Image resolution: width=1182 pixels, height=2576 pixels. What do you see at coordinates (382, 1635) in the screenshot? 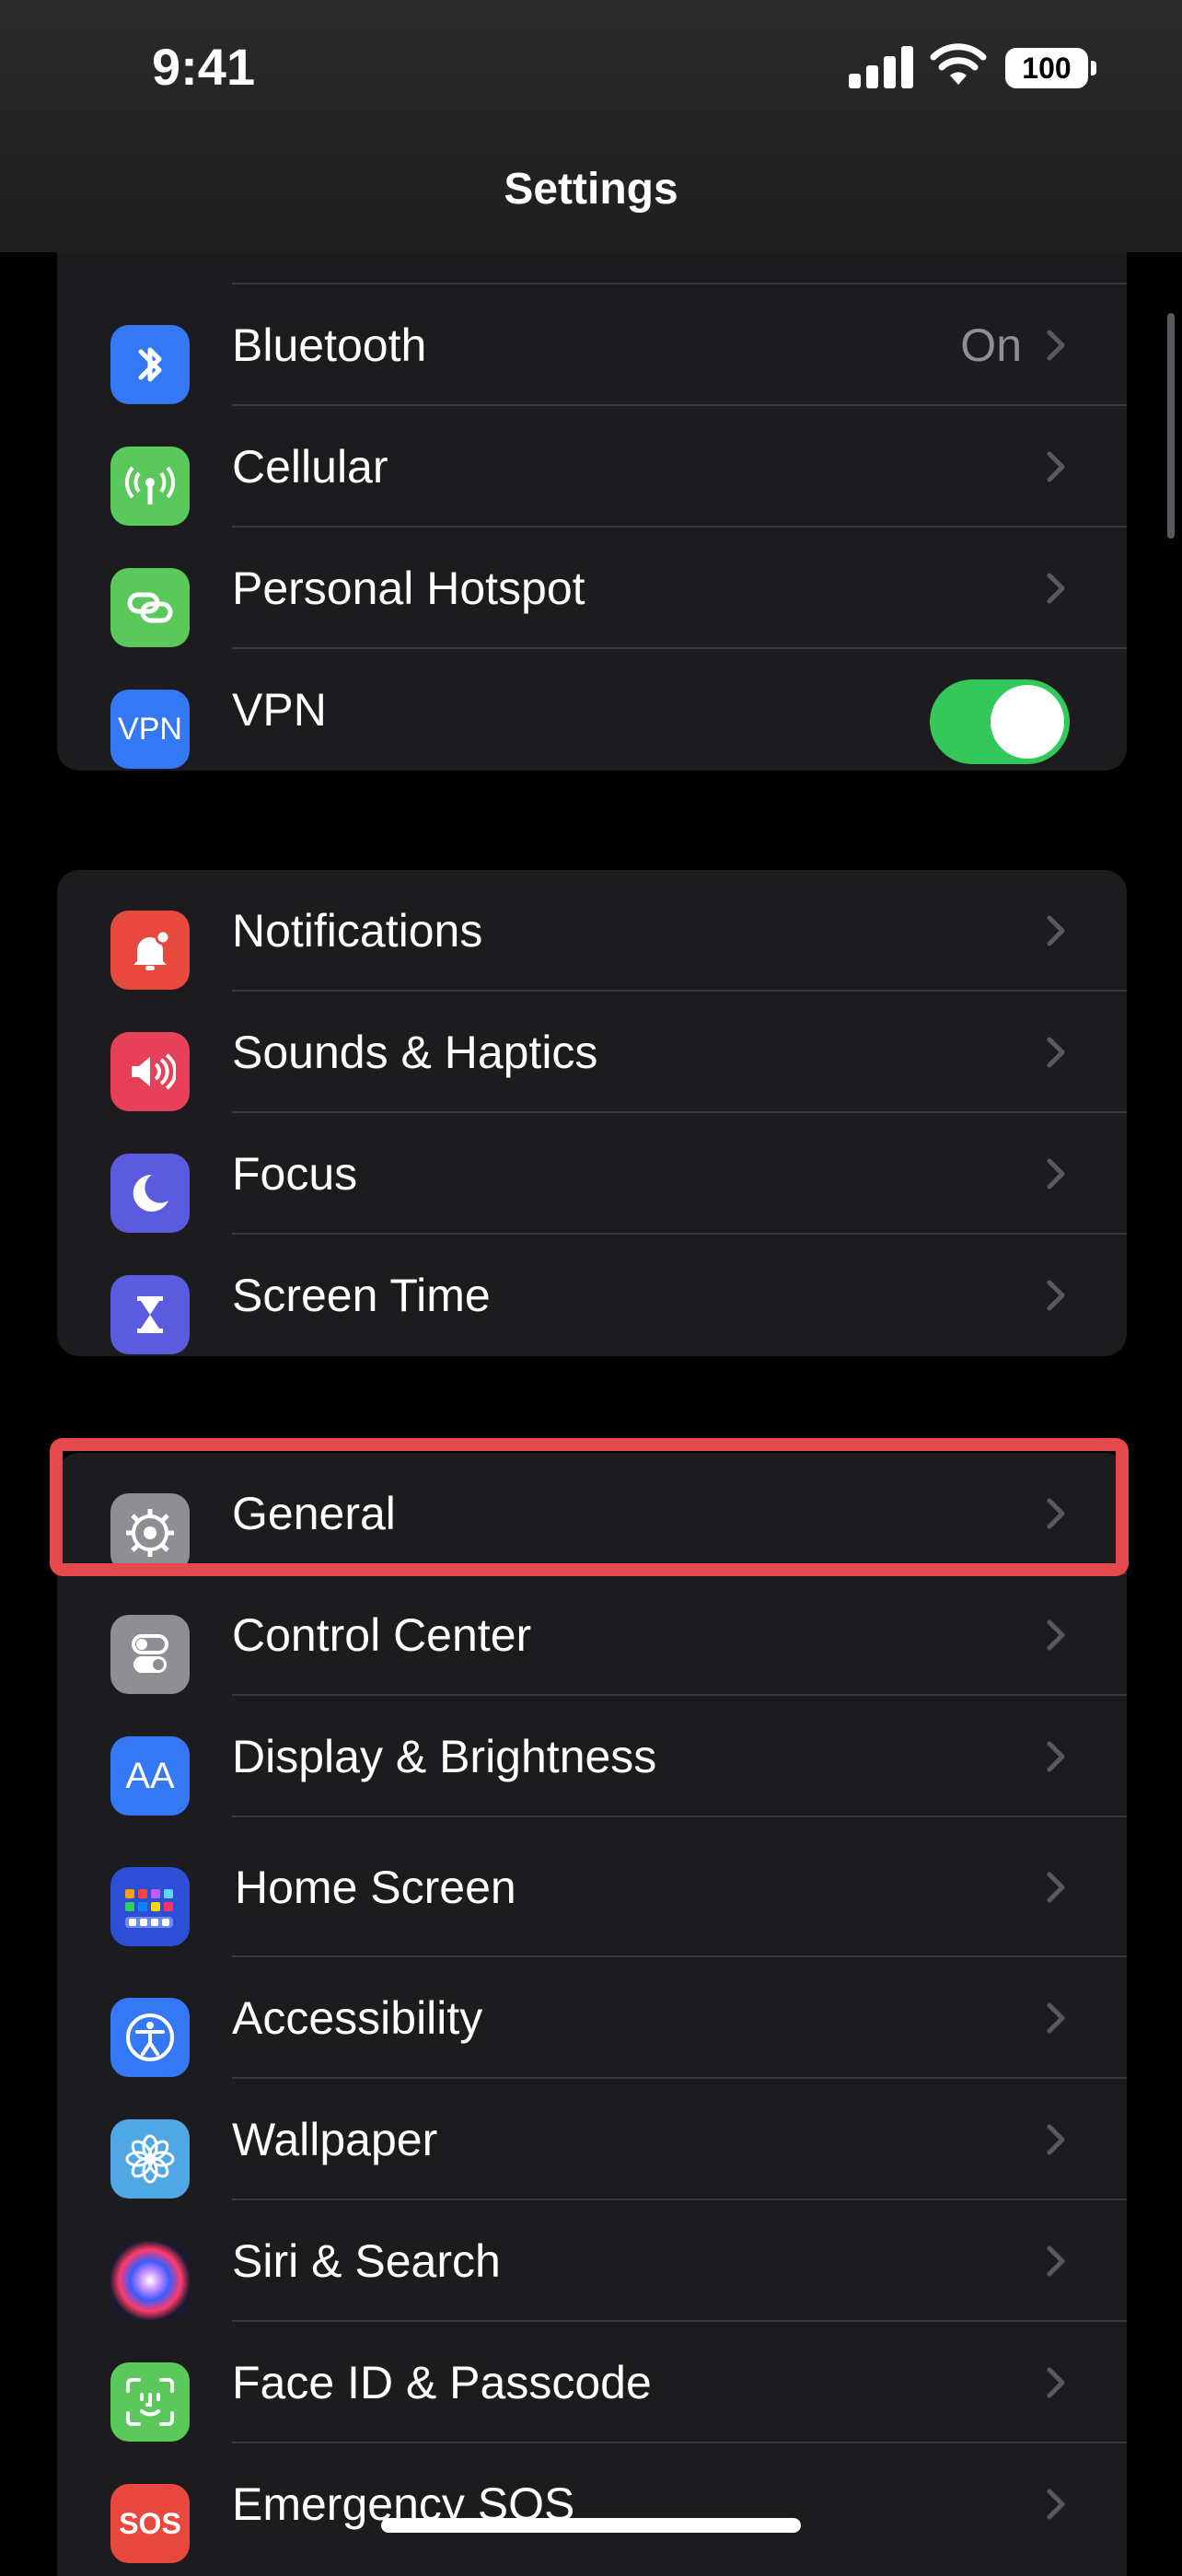
I see `row-label: Control Center` at bounding box center [382, 1635].